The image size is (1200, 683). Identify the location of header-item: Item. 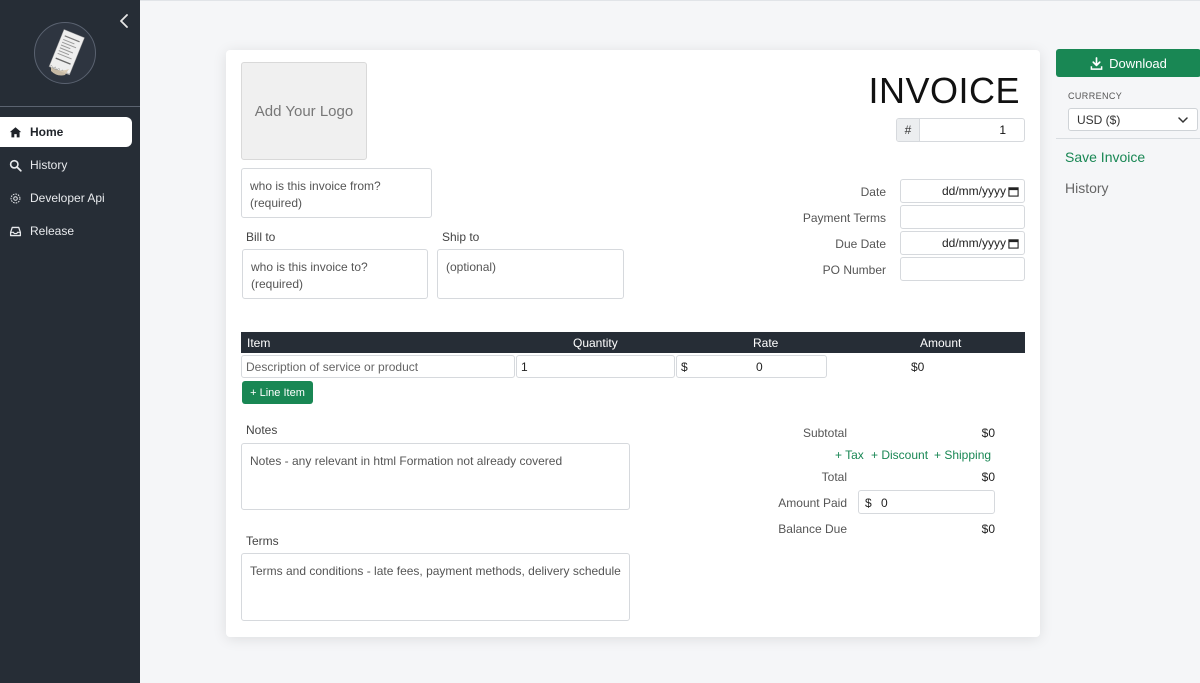
(259, 343).